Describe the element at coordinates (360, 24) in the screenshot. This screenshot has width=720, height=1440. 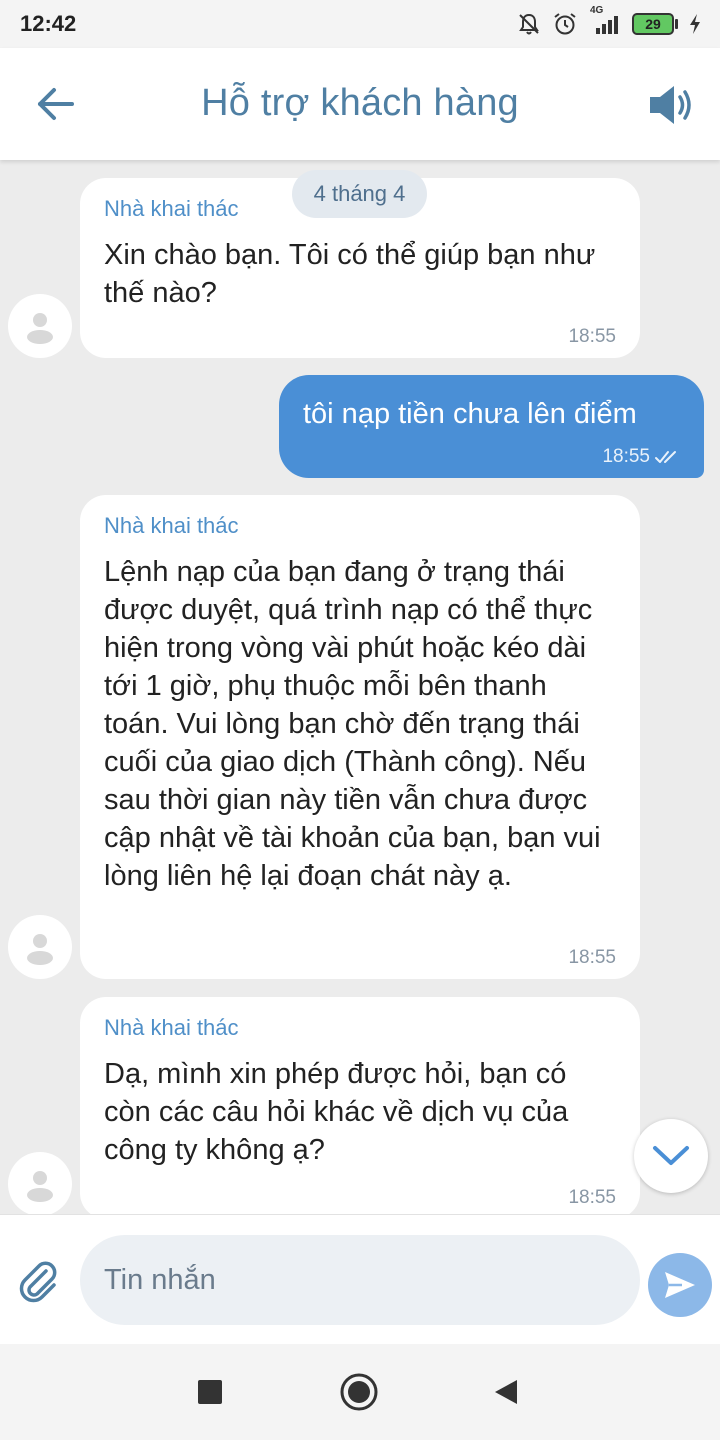
I see `status-bar: 12:42 4G 29` at that location.